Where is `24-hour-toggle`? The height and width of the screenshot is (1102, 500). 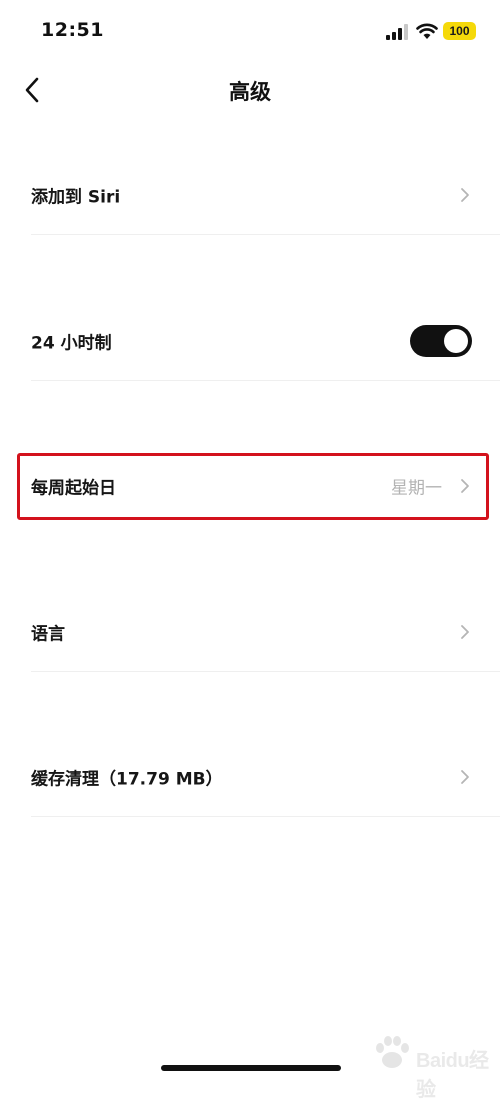 24-hour-toggle is located at coordinates (441, 341).